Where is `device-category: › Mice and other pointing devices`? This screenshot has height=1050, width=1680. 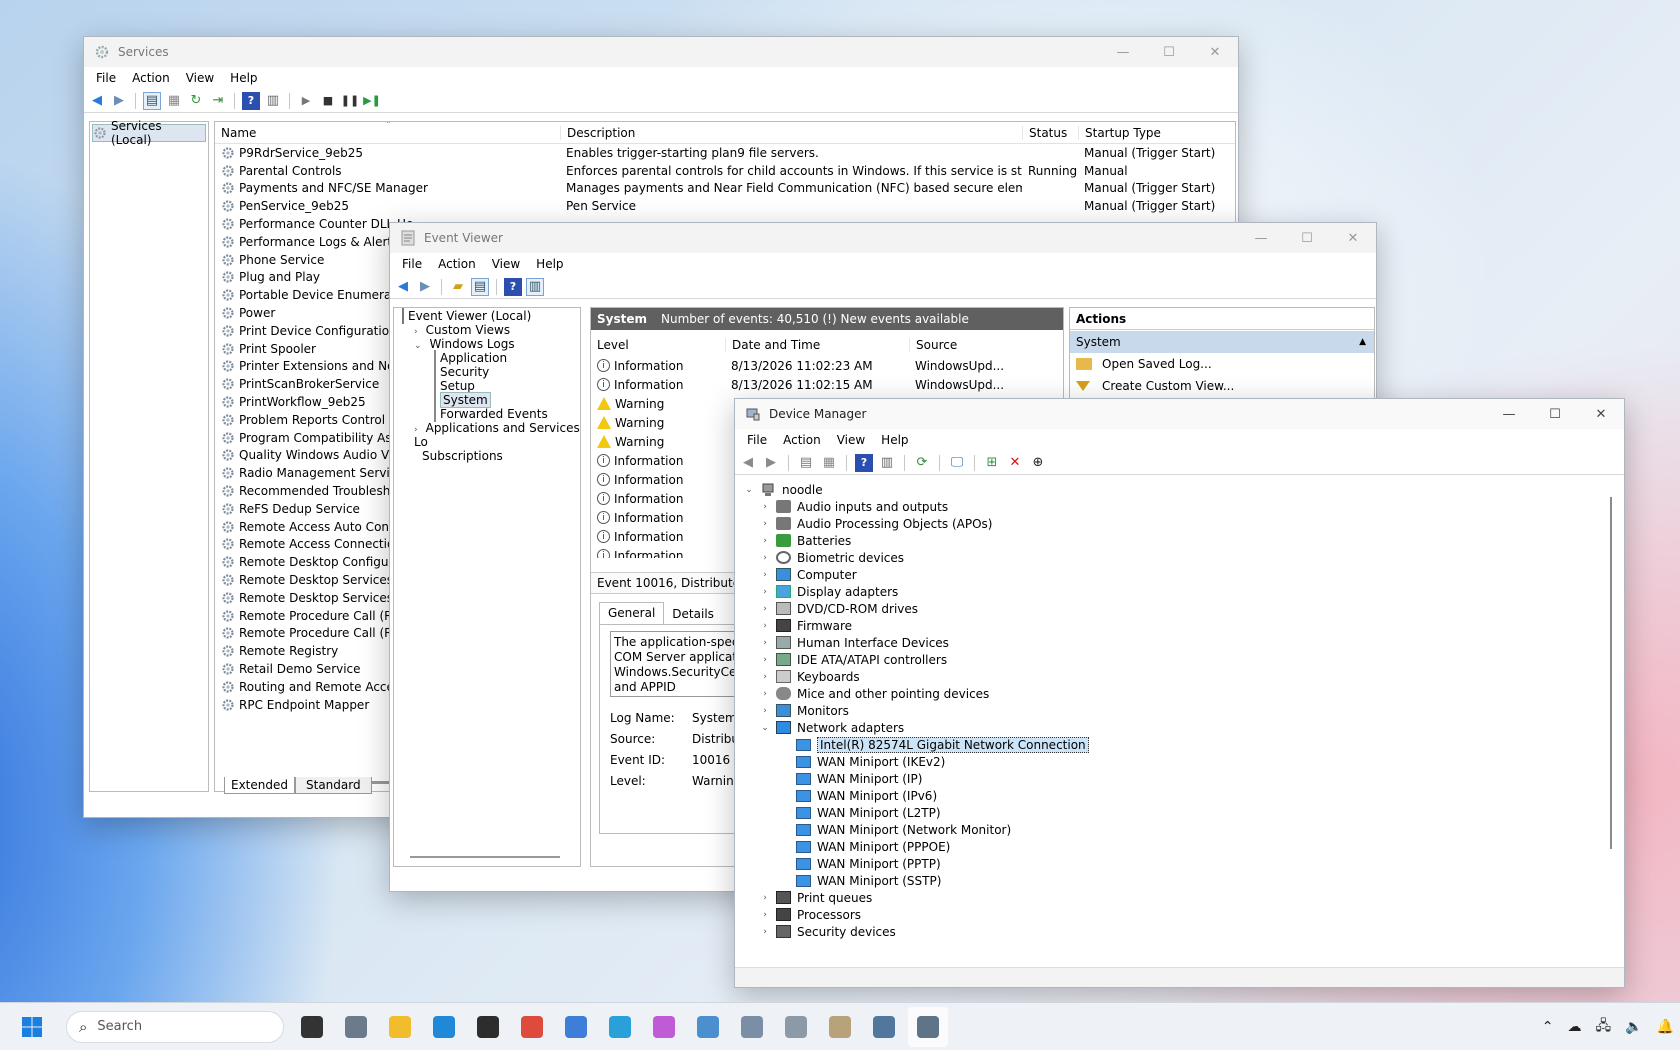
device-category: › Mice and other pointing devices is located at coordinates (1180, 693).